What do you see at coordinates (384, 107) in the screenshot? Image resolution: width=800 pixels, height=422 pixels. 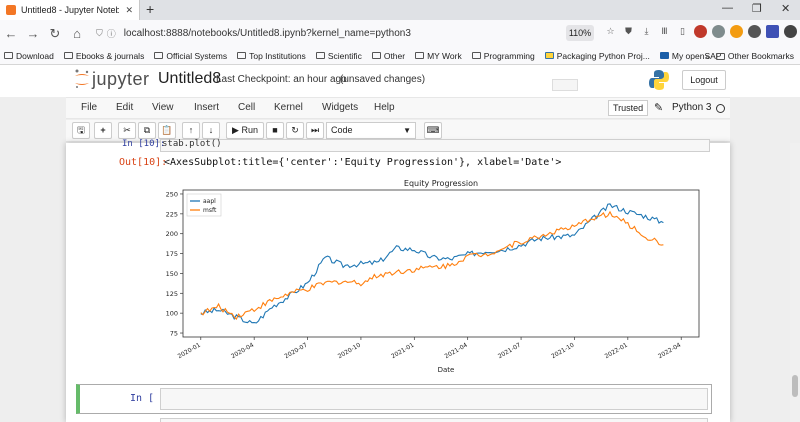 I see `menu-help: Help` at bounding box center [384, 107].